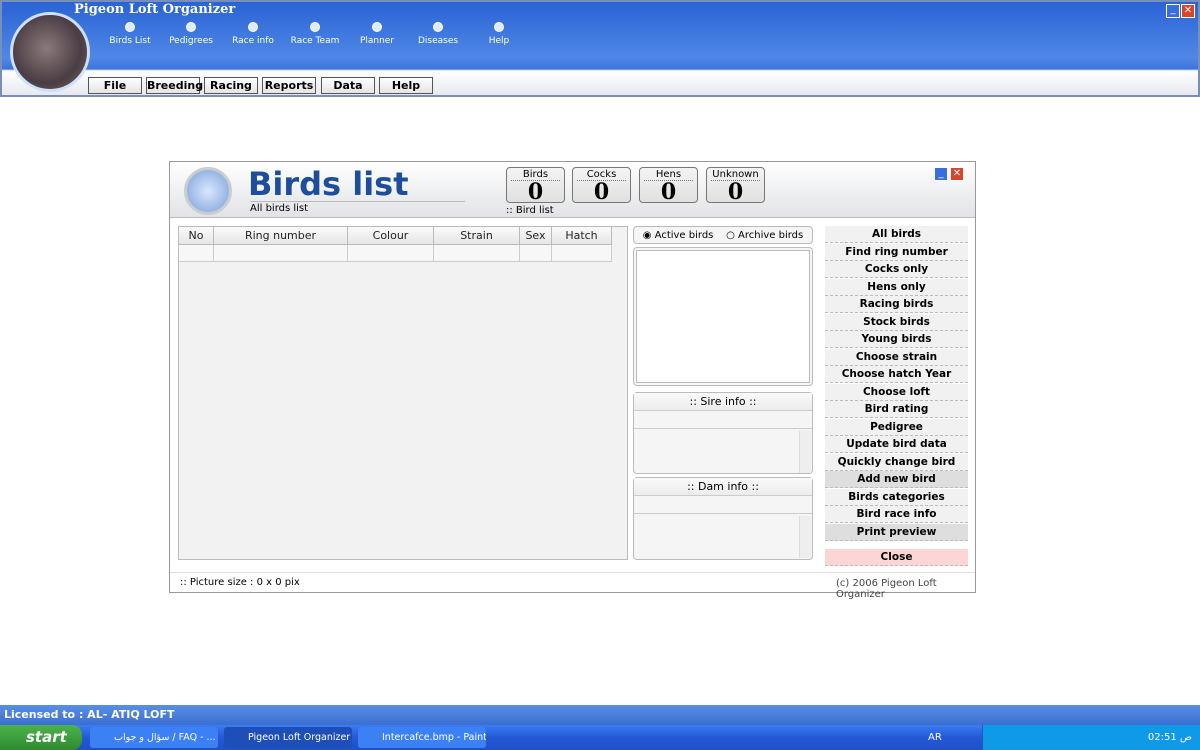 This screenshot has width=1200, height=750. I want to click on button-stock-birds: Stock birds, so click(896, 322).